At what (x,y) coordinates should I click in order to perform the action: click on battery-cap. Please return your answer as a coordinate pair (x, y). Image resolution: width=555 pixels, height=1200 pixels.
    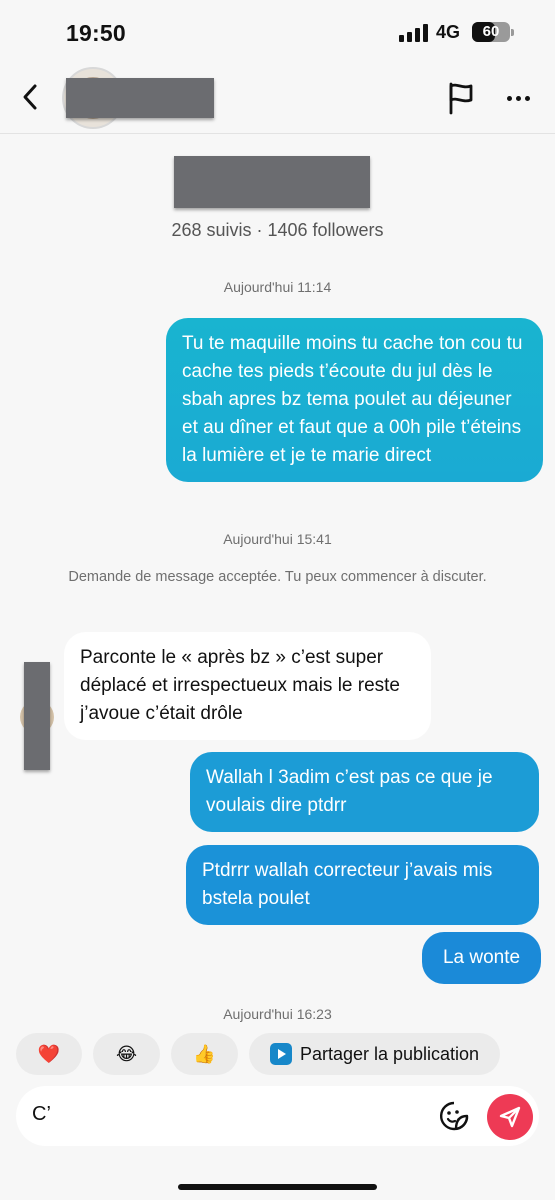
    Looking at the image, I should click on (512, 32).